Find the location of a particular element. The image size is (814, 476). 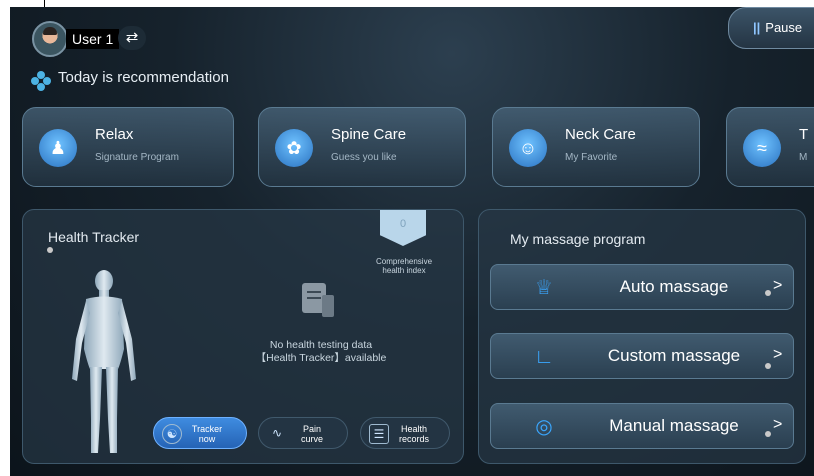

pain-curve-button: ∿ Pain curve is located at coordinates (303, 433).